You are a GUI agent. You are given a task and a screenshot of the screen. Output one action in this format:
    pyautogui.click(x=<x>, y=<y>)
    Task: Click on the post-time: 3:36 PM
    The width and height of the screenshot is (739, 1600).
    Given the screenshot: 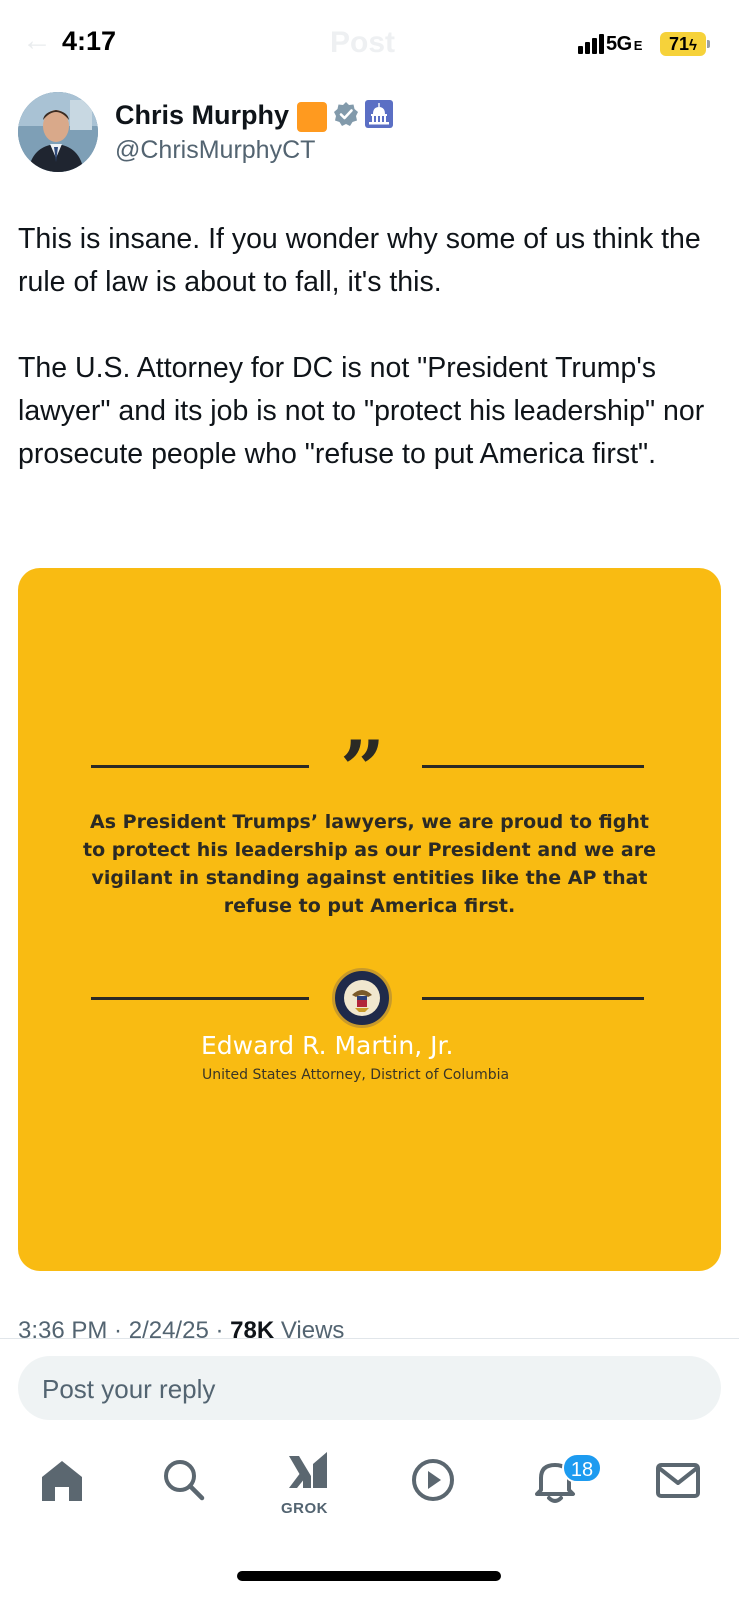 What is the action you would take?
    pyautogui.click(x=63, y=1327)
    